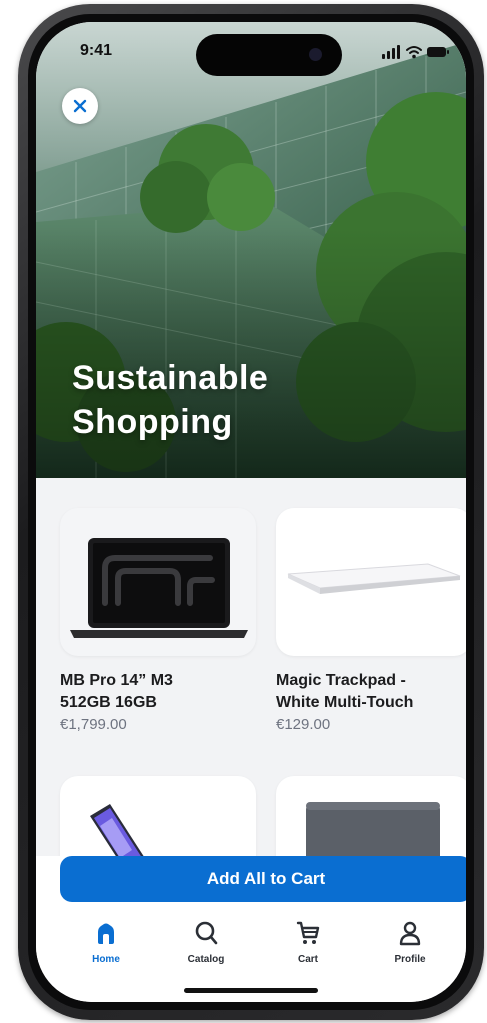 This screenshot has width=487, height=1023. What do you see at coordinates (106, 933) in the screenshot?
I see `home-icon` at bounding box center [106, 933].